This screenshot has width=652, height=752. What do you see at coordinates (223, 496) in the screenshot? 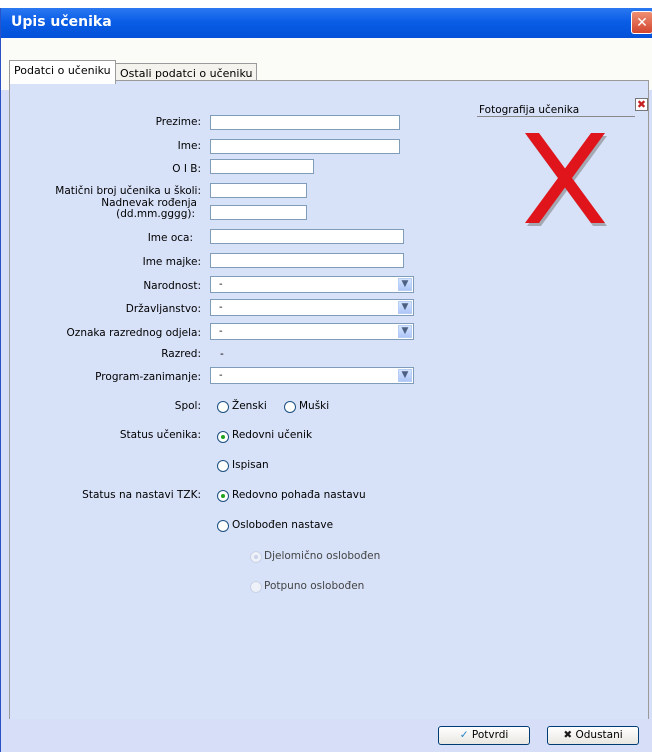
I see `radio-redovno-pohada` at bounding box center [223, 496].